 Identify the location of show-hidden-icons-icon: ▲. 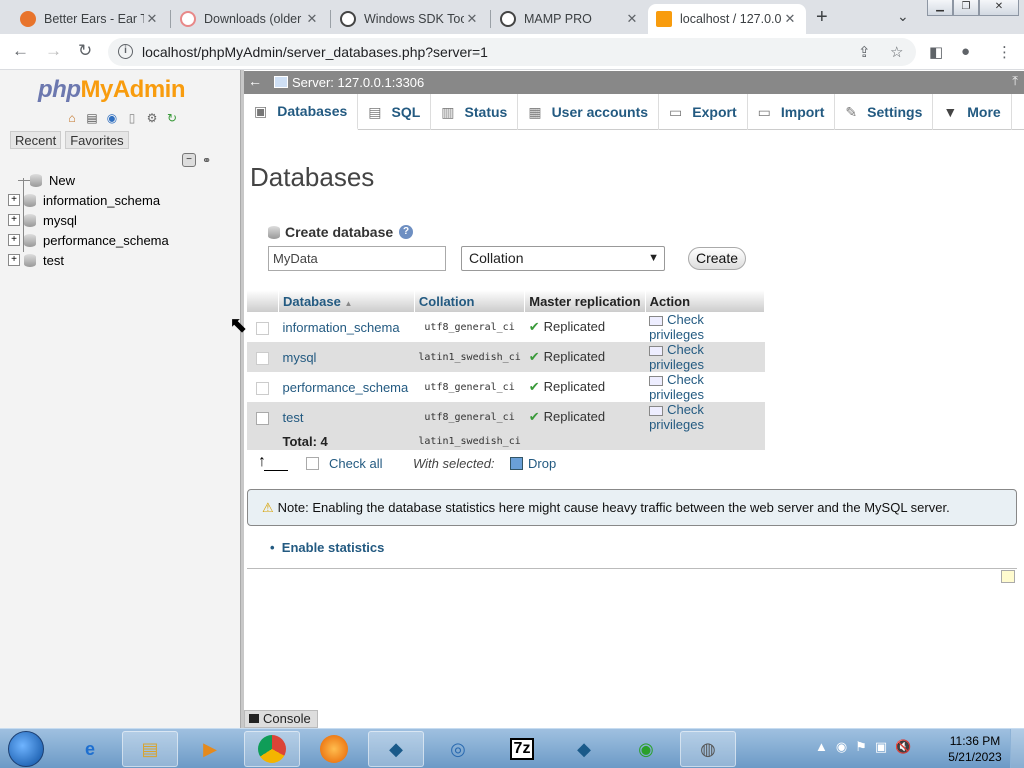
(821, 747).